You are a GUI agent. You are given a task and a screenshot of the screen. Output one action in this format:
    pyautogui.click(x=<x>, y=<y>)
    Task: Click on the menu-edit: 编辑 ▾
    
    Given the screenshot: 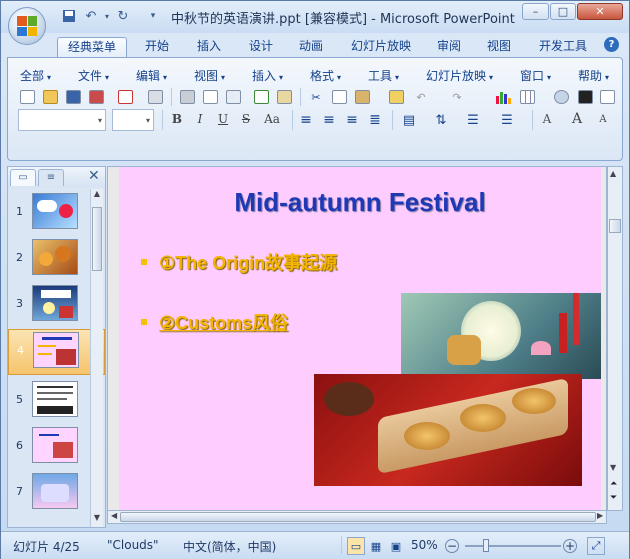 What is the action you would take?
    pyautogui.click(x=151, y=75)
    